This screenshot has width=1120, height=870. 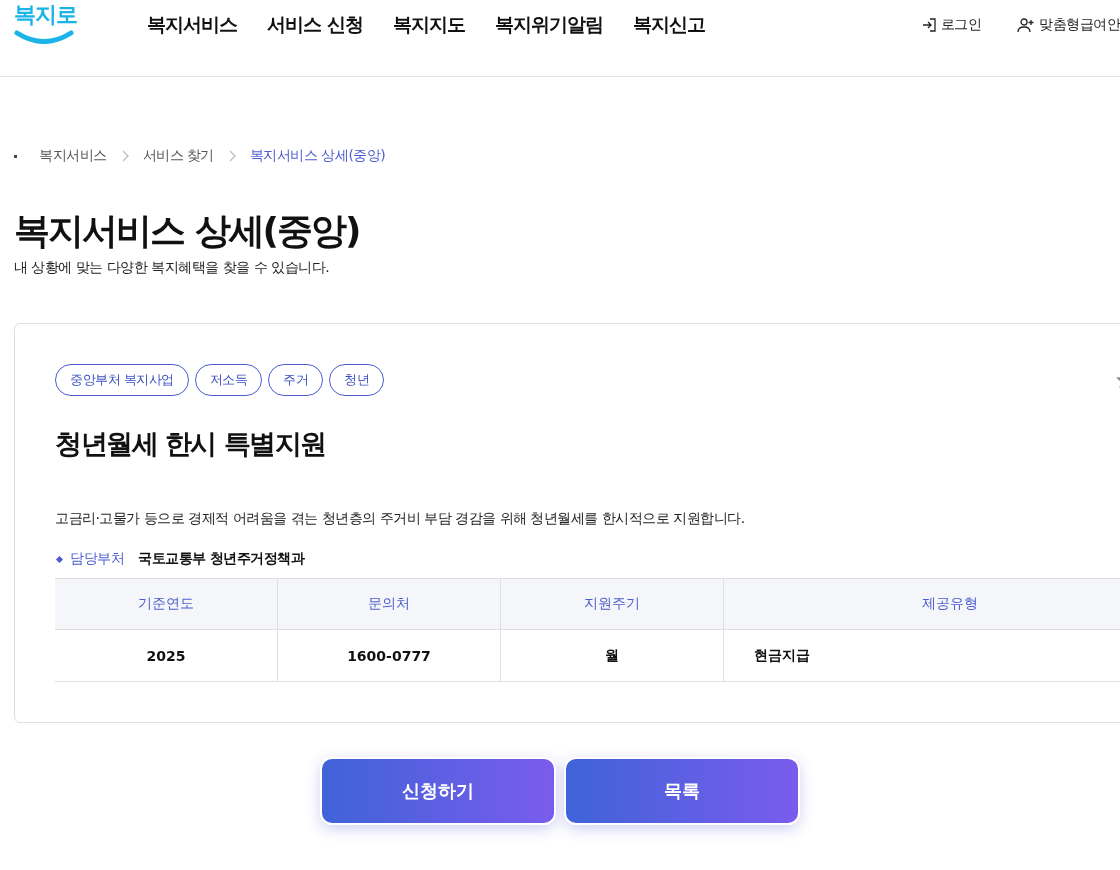 I want to click on nav-link: 서비스 신청, so click(x=315, y=24).